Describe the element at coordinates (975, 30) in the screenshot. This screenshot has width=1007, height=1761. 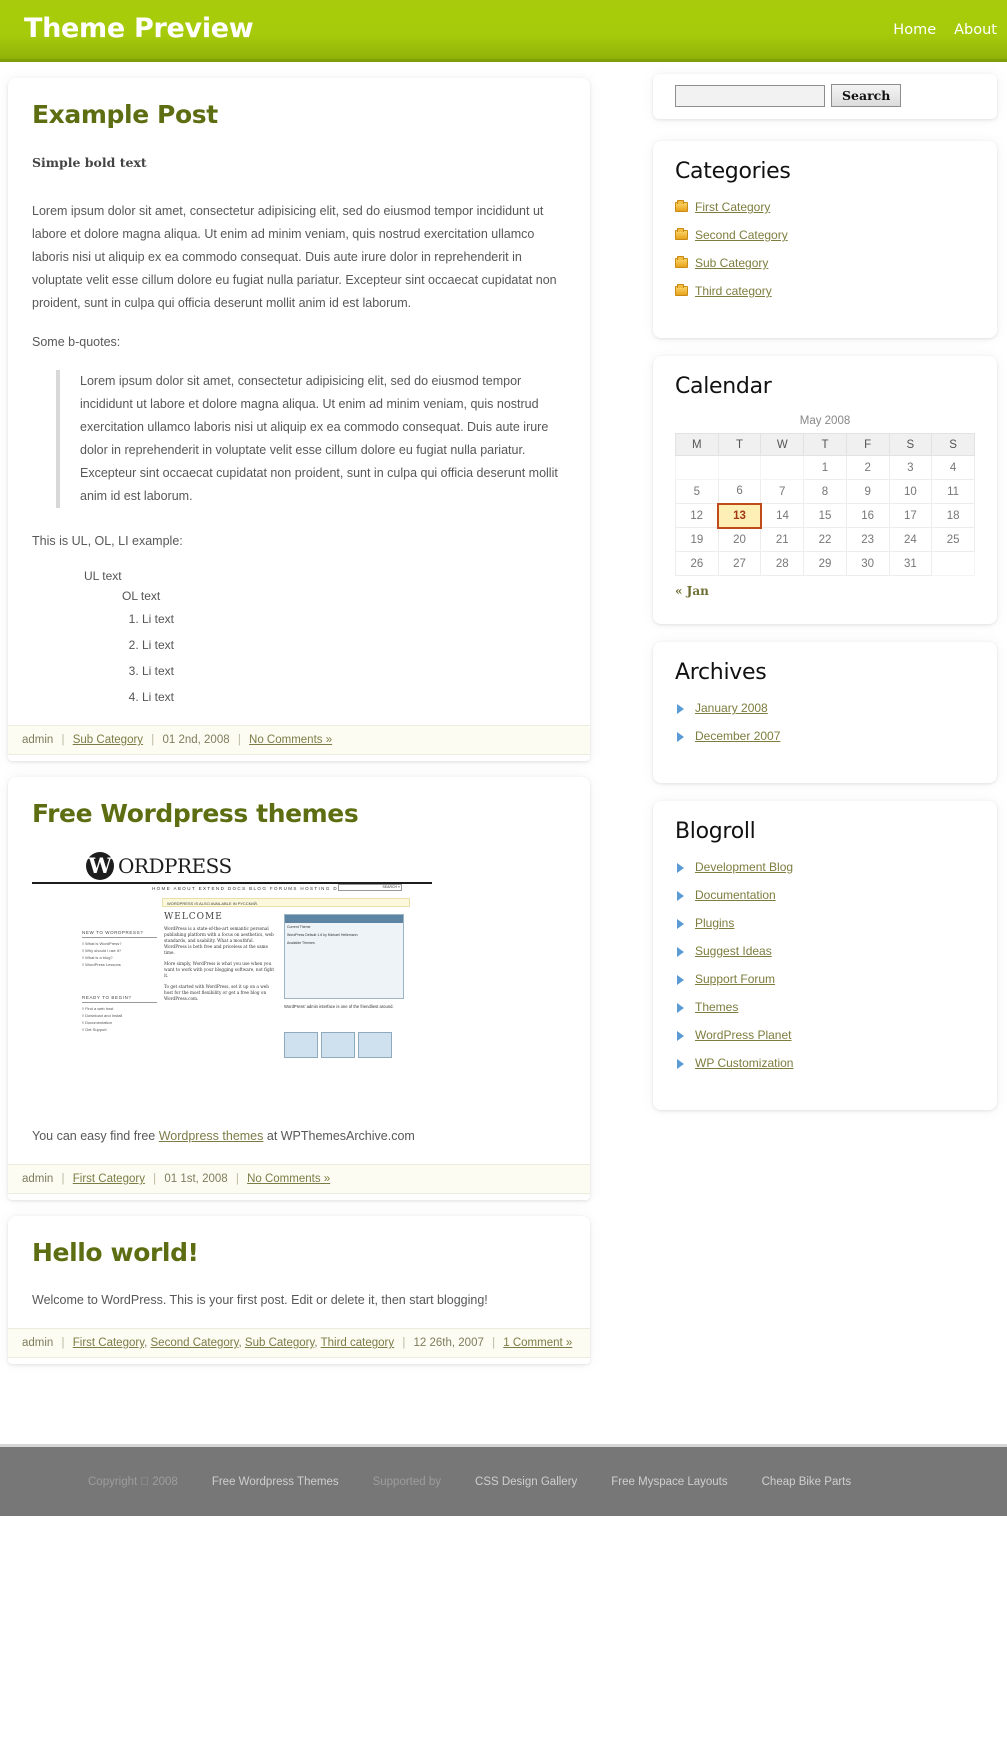
I see `nav-item-about: About` at that location.